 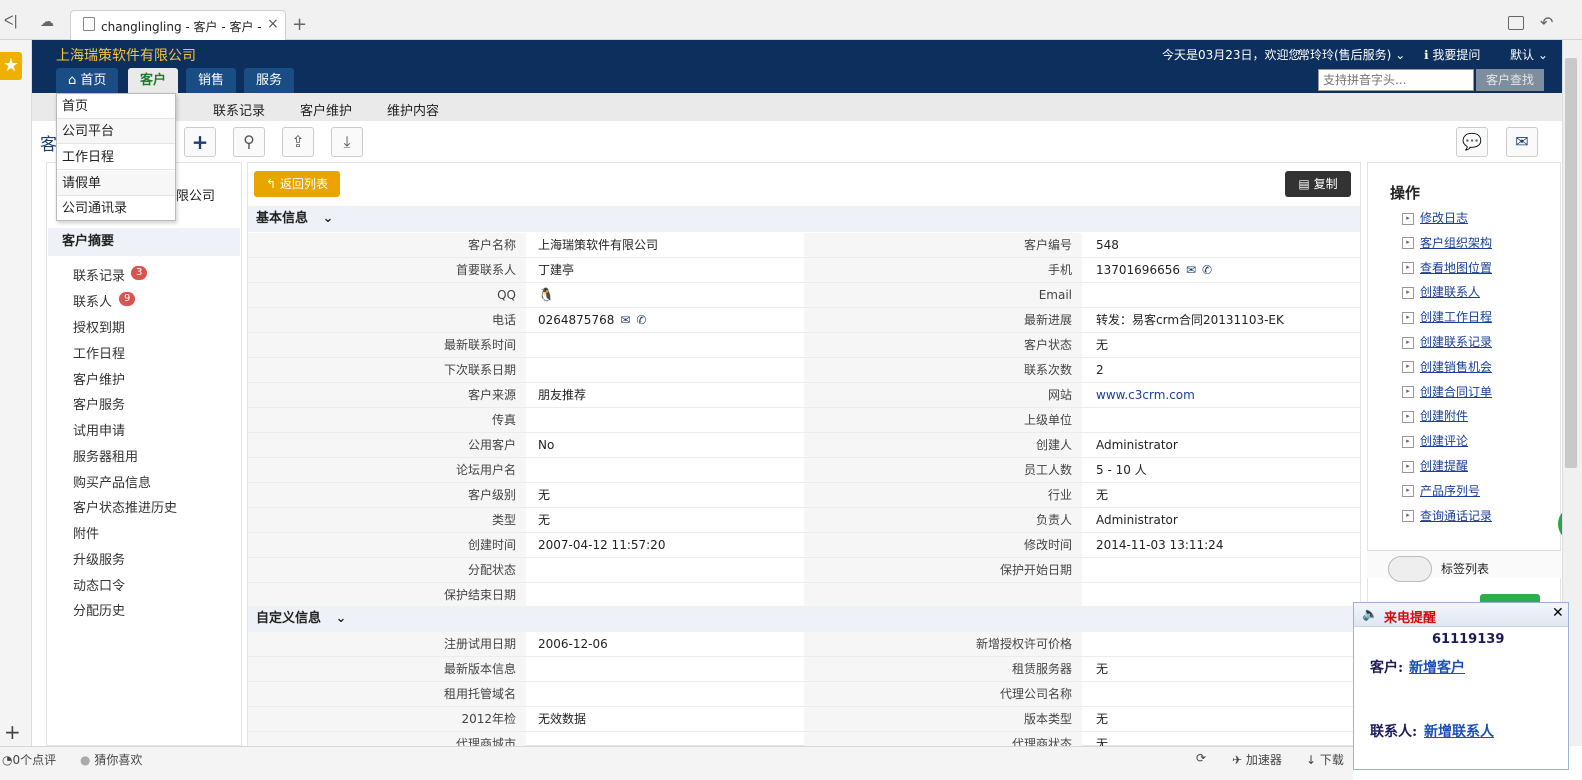 I want to click on refresh-status-icon: ⟳, so click(x=1201, y=758).